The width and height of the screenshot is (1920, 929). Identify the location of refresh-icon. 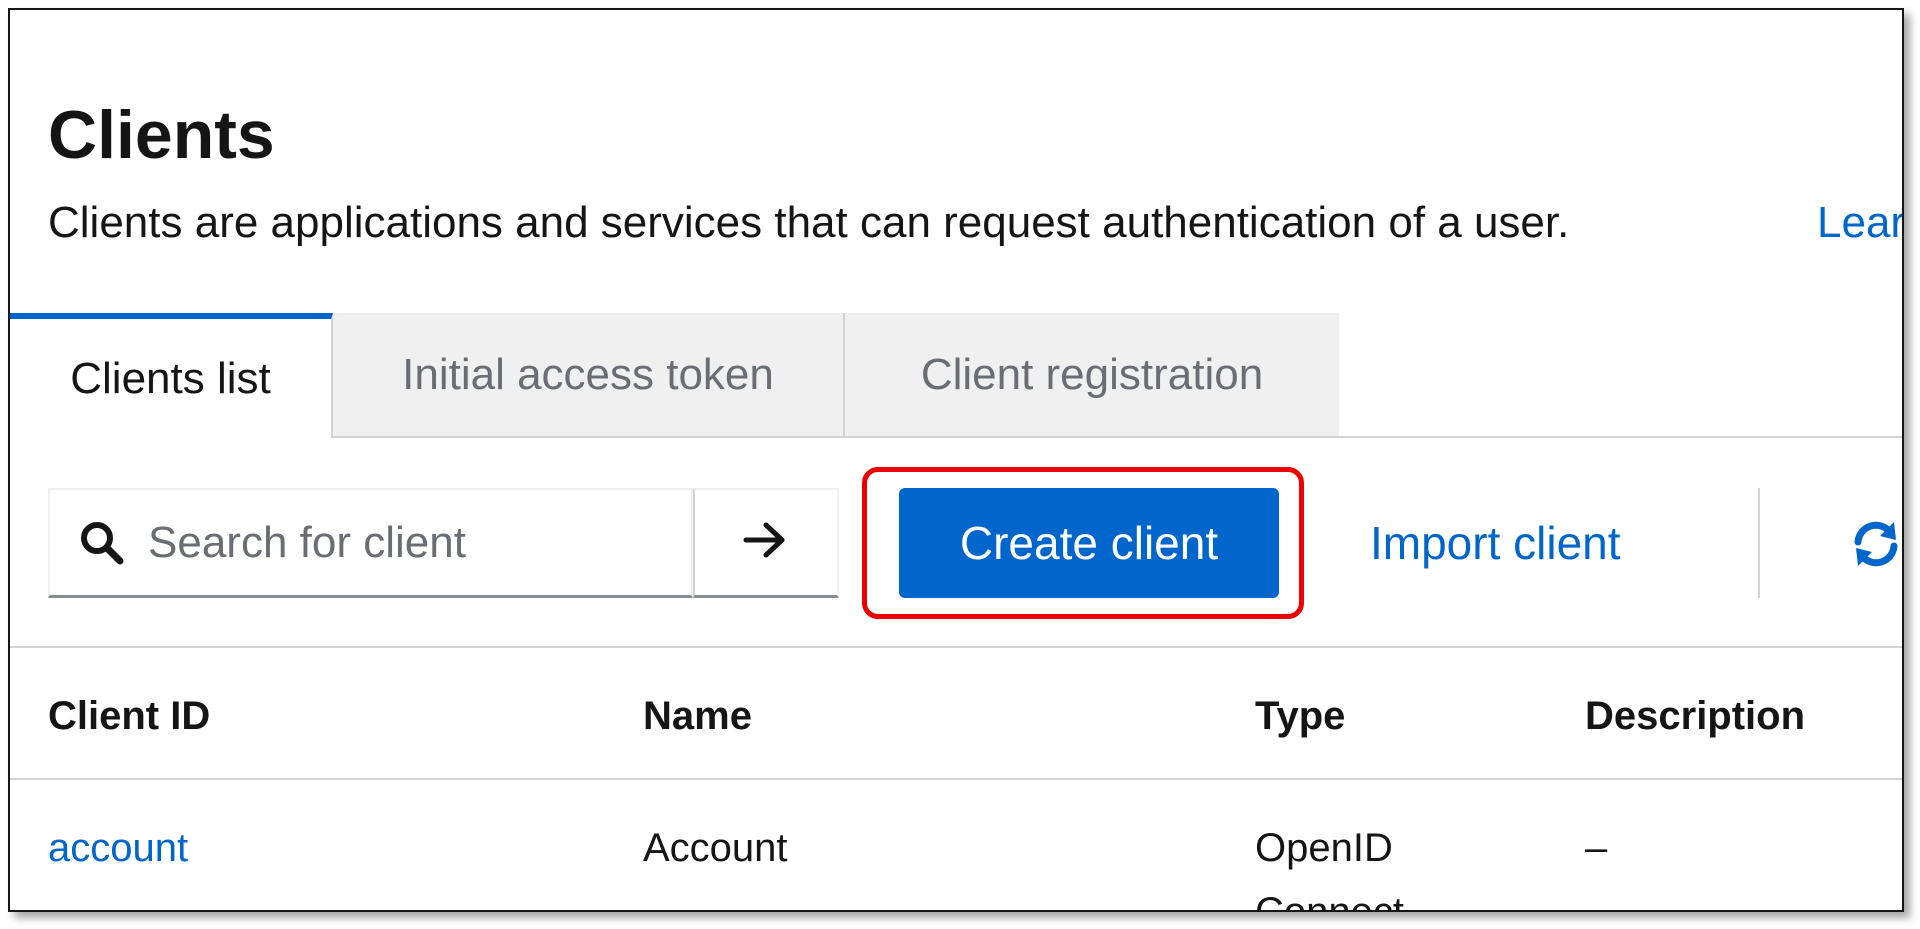
(1876, 544).